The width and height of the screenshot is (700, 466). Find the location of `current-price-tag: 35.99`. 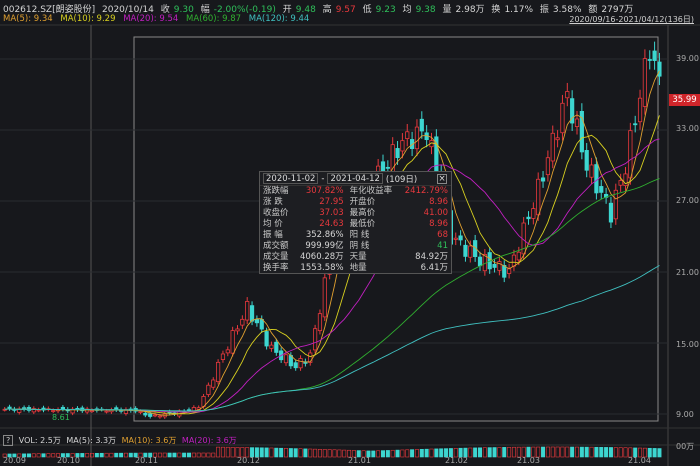

current-price-tag: 35.99 is located at coordinates (684, 100).